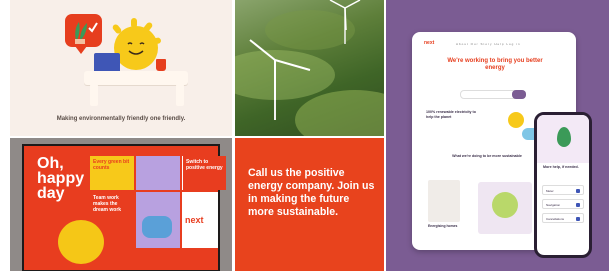 The width and height of the screenshot is (609, 271). I want to click on laptop-icon, so click(107, 62).